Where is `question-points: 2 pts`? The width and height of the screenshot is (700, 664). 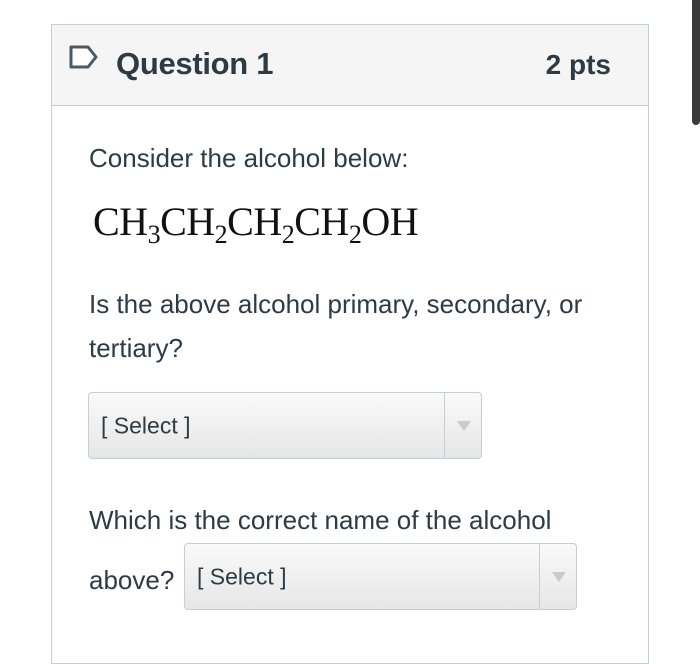
question-points: 2 pts is located at coordinates (578, 64).